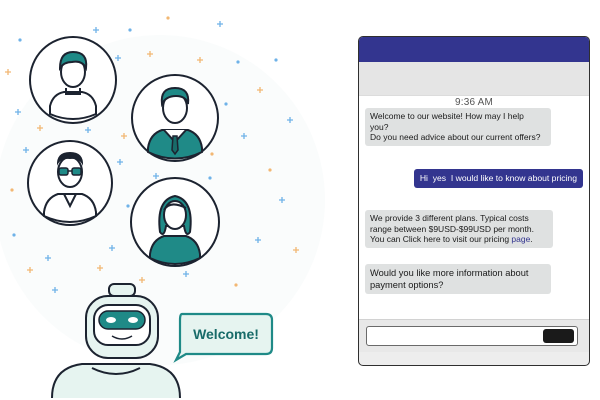 Image resolution: width=600 pixels, height=400 pixels. What do you see at coordinates (441, 239) in the screenshot?
I see `message-text: You can Click here to visit our pricing` at bounding box center [441, 239].